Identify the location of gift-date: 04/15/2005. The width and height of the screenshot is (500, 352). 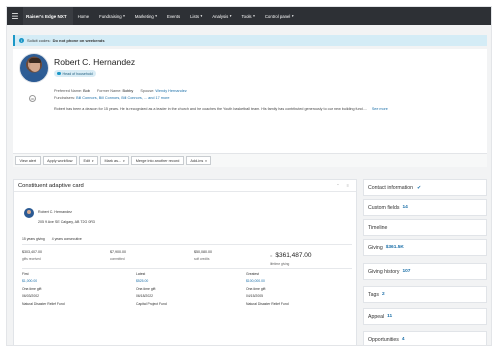
(254, 296).